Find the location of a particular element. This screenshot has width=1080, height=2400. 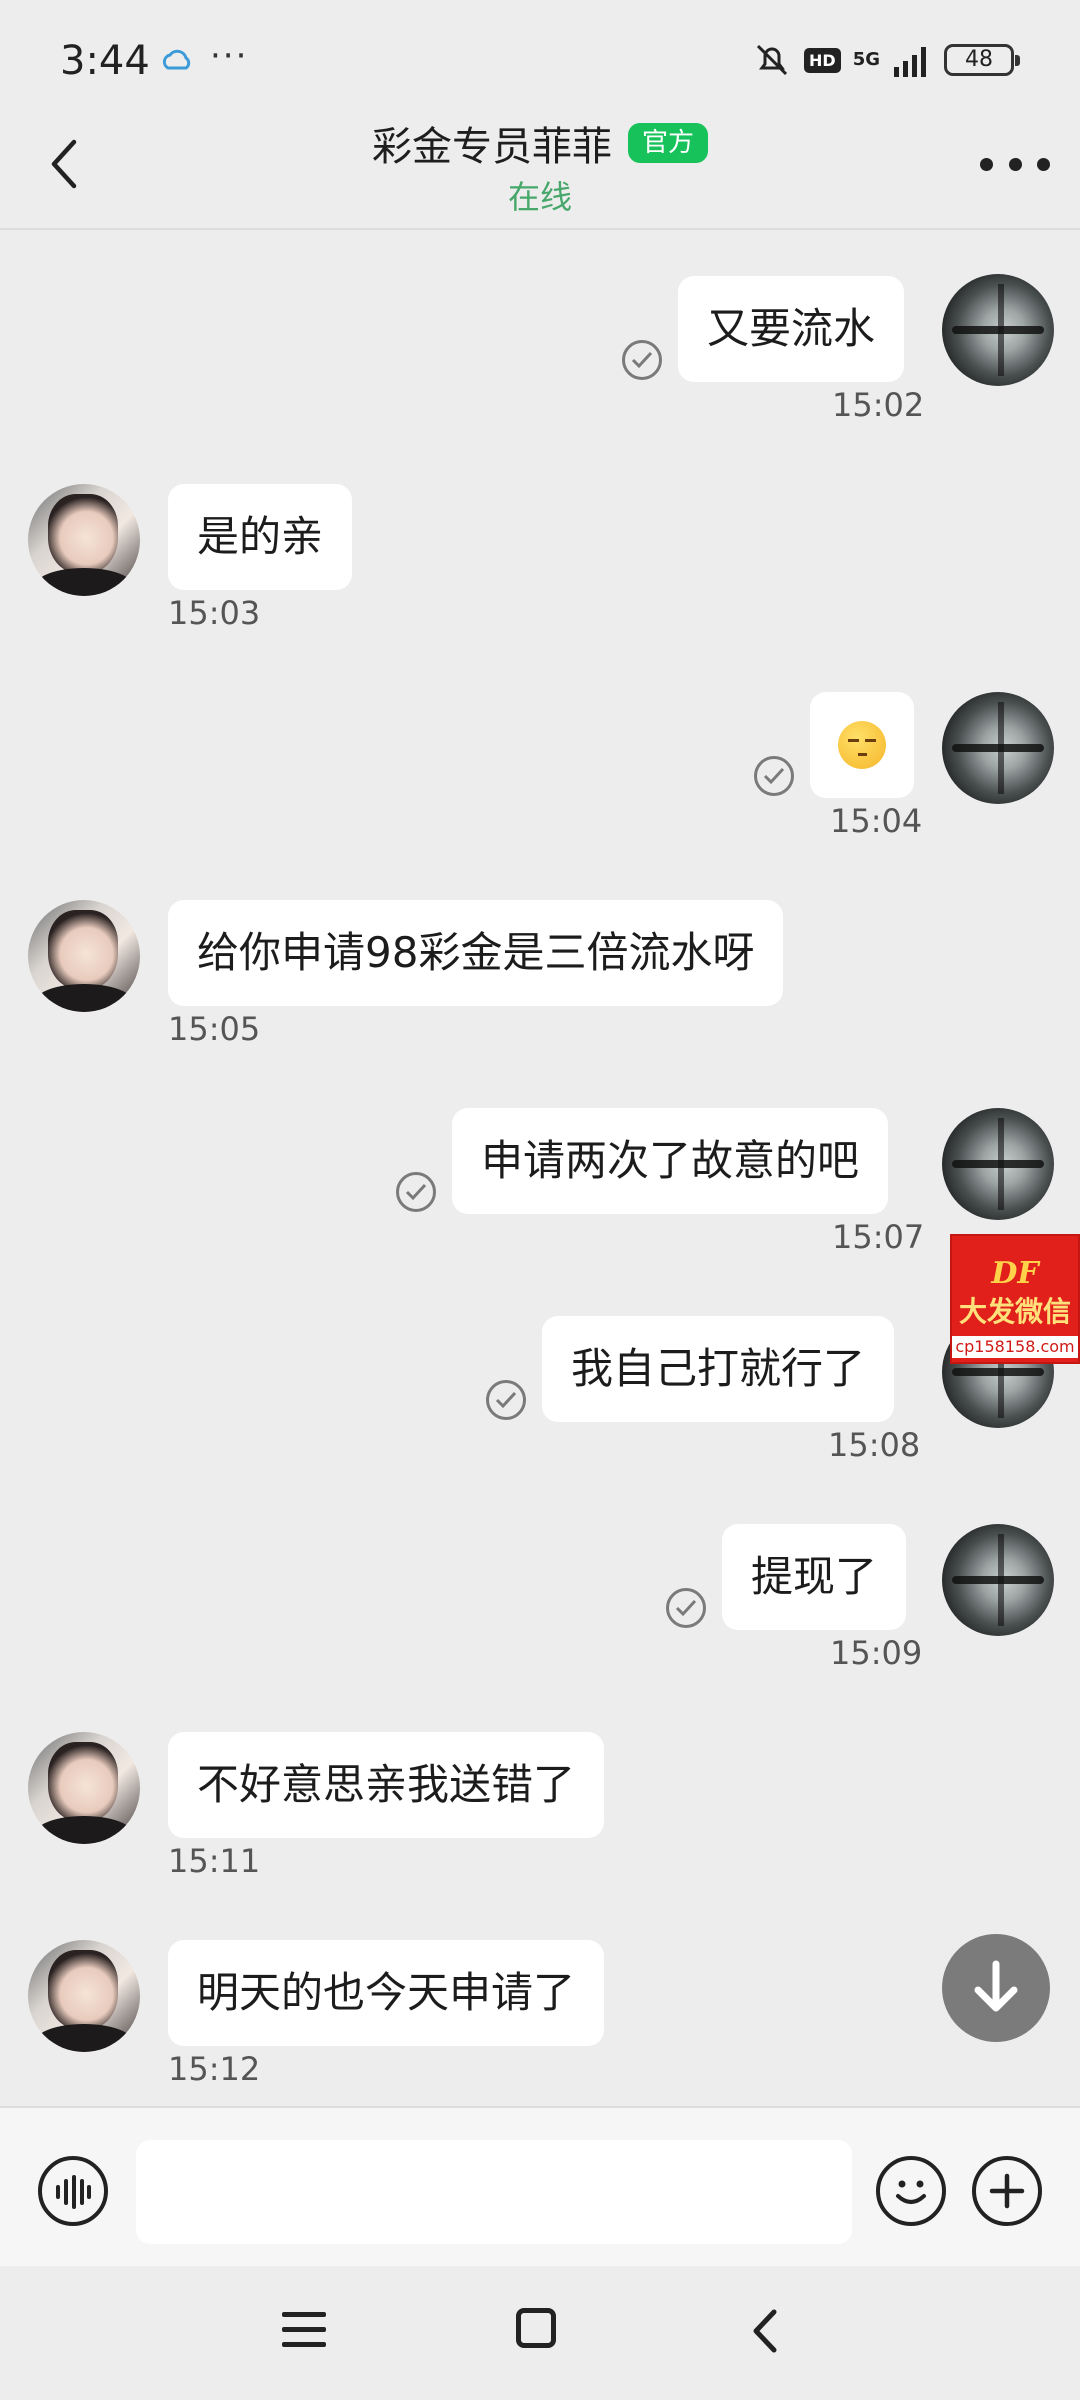

hd-badge: HD is located at coordinates (822, 60).